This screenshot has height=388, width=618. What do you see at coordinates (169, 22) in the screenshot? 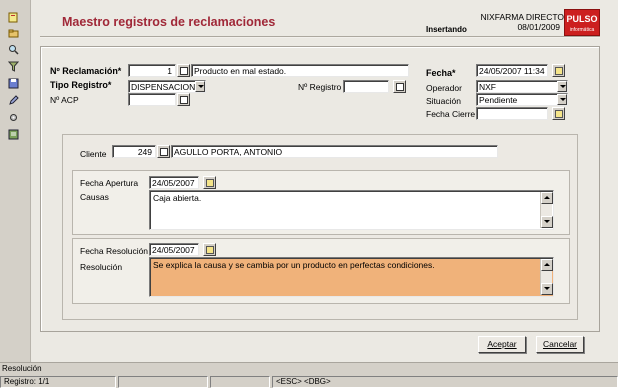
I see `page-title: Maestro registros de reclamaciones` at bounding box center [169, 22].